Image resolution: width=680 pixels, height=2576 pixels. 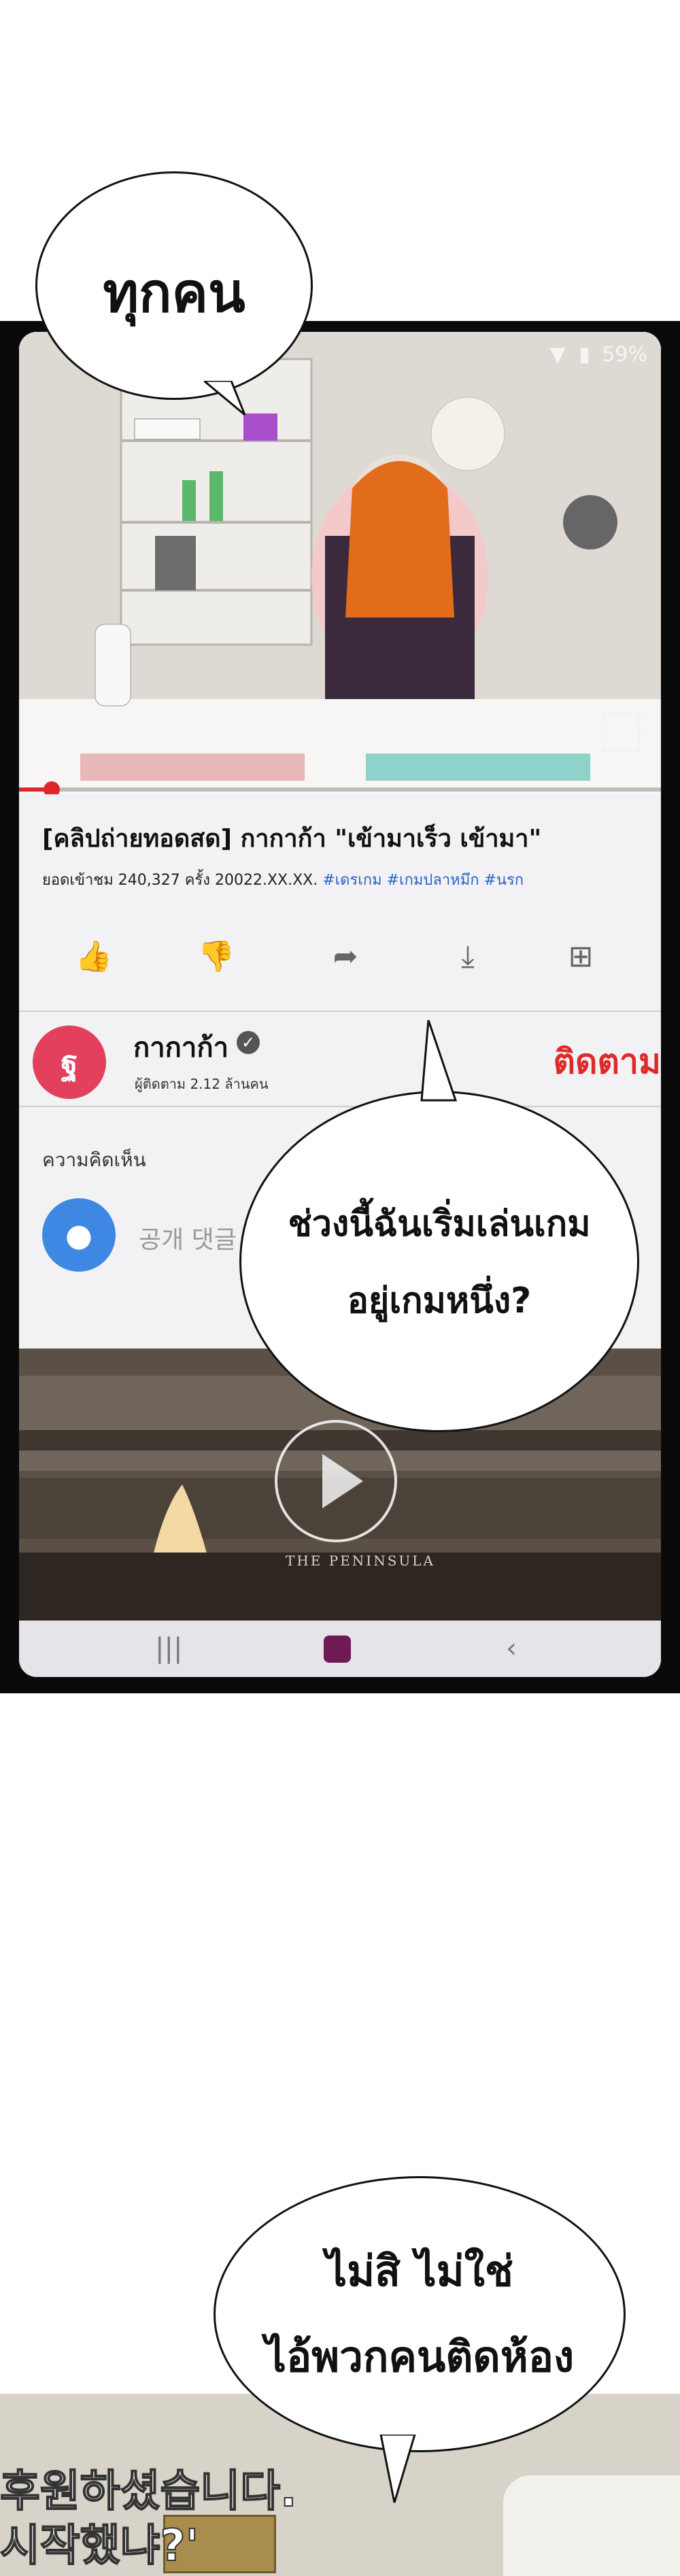 I want to click on subscribe-button: ติดตาม, so click(x=608, y=1062).